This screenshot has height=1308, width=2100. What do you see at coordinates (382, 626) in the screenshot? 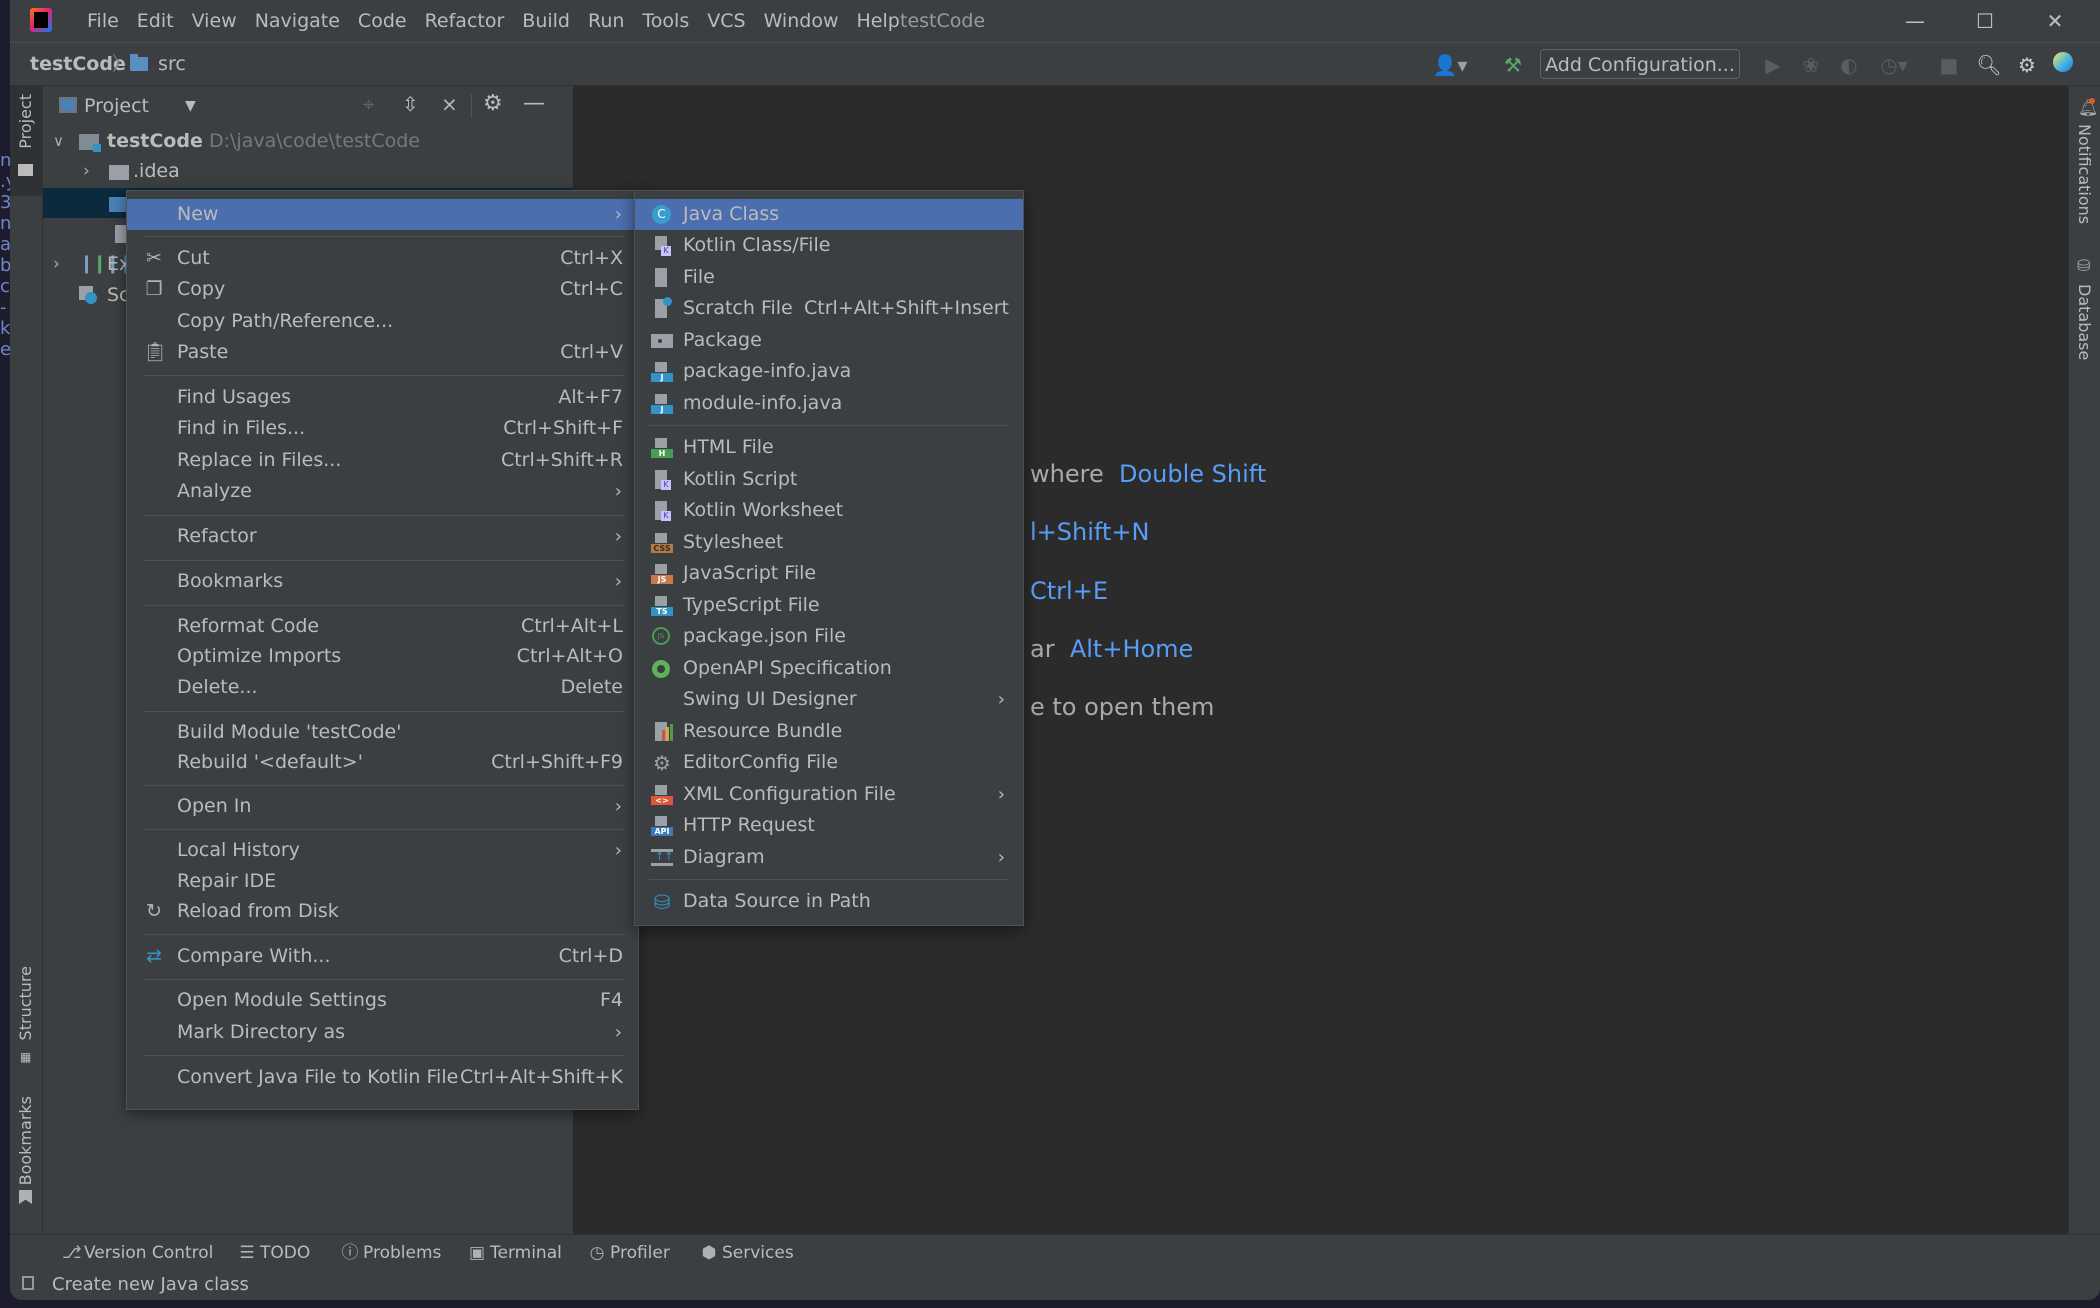
I see `menu-item-reformat-code: Reformat Code Ctrl+Alt+L` at bounding box center [382, 626].